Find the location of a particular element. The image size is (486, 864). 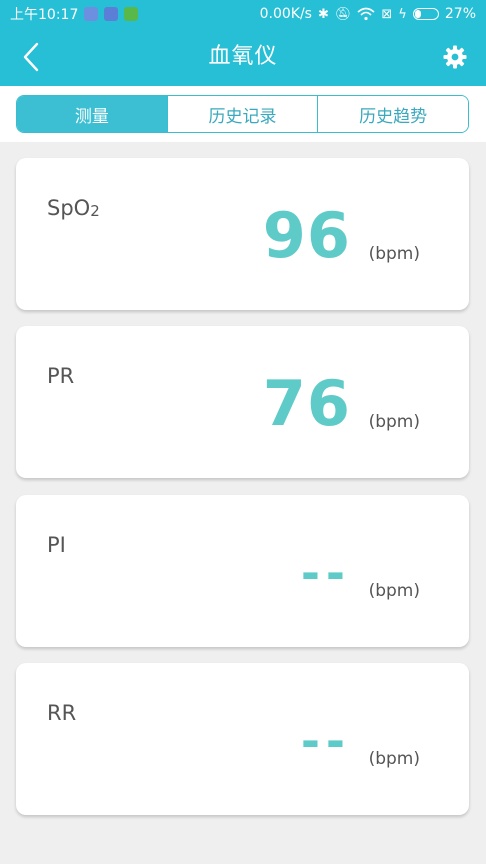

gear-icon is located at coordinates (455, 57).